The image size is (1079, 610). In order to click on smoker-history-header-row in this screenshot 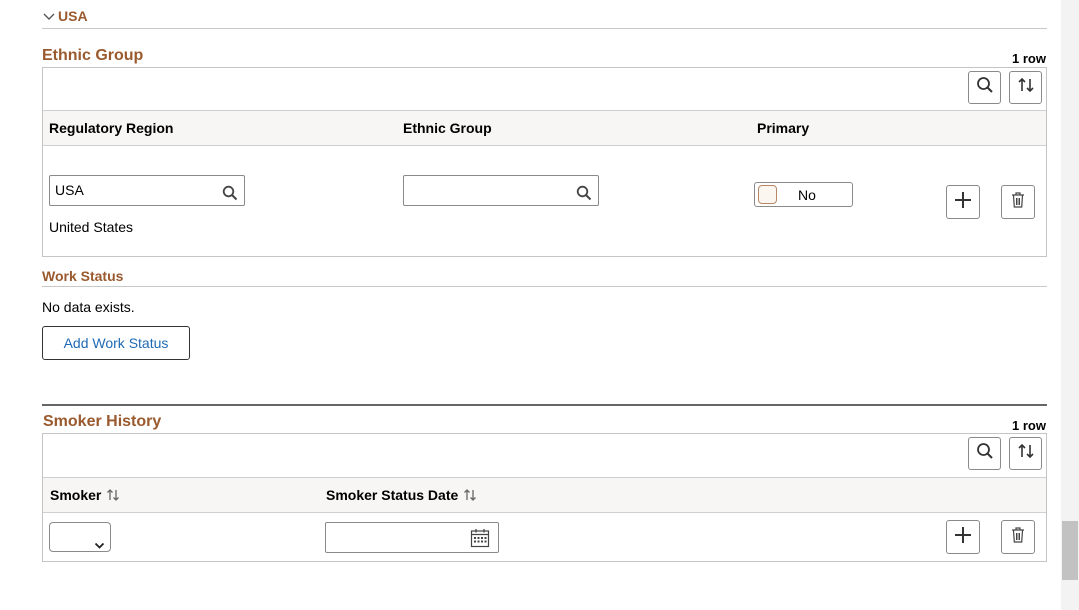, I will do `click(544, 495)`.